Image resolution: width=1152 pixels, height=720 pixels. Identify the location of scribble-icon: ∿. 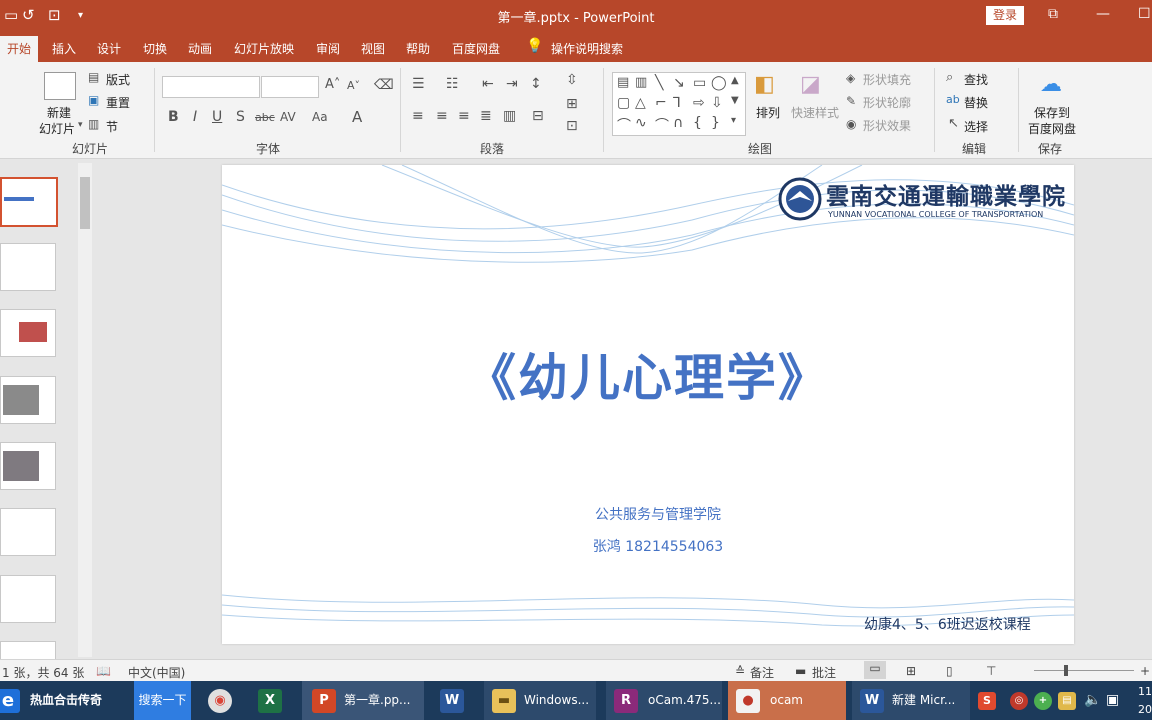
(641, 123).